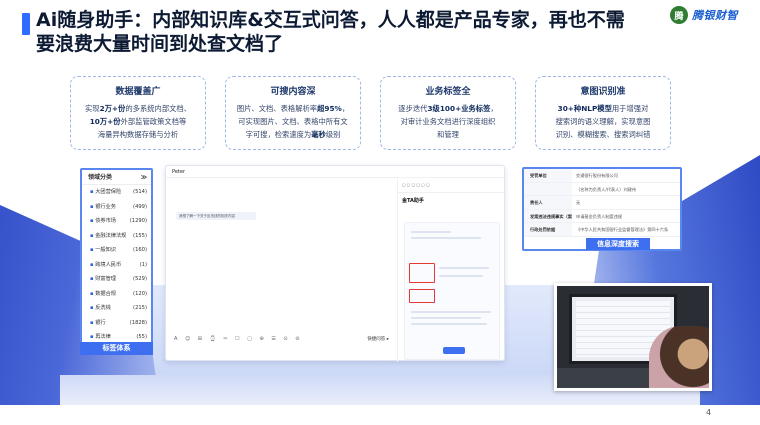  Describe the element at coordinates (630, 108) in the screenshot. I see `card-text: 用于增强对` at that location.